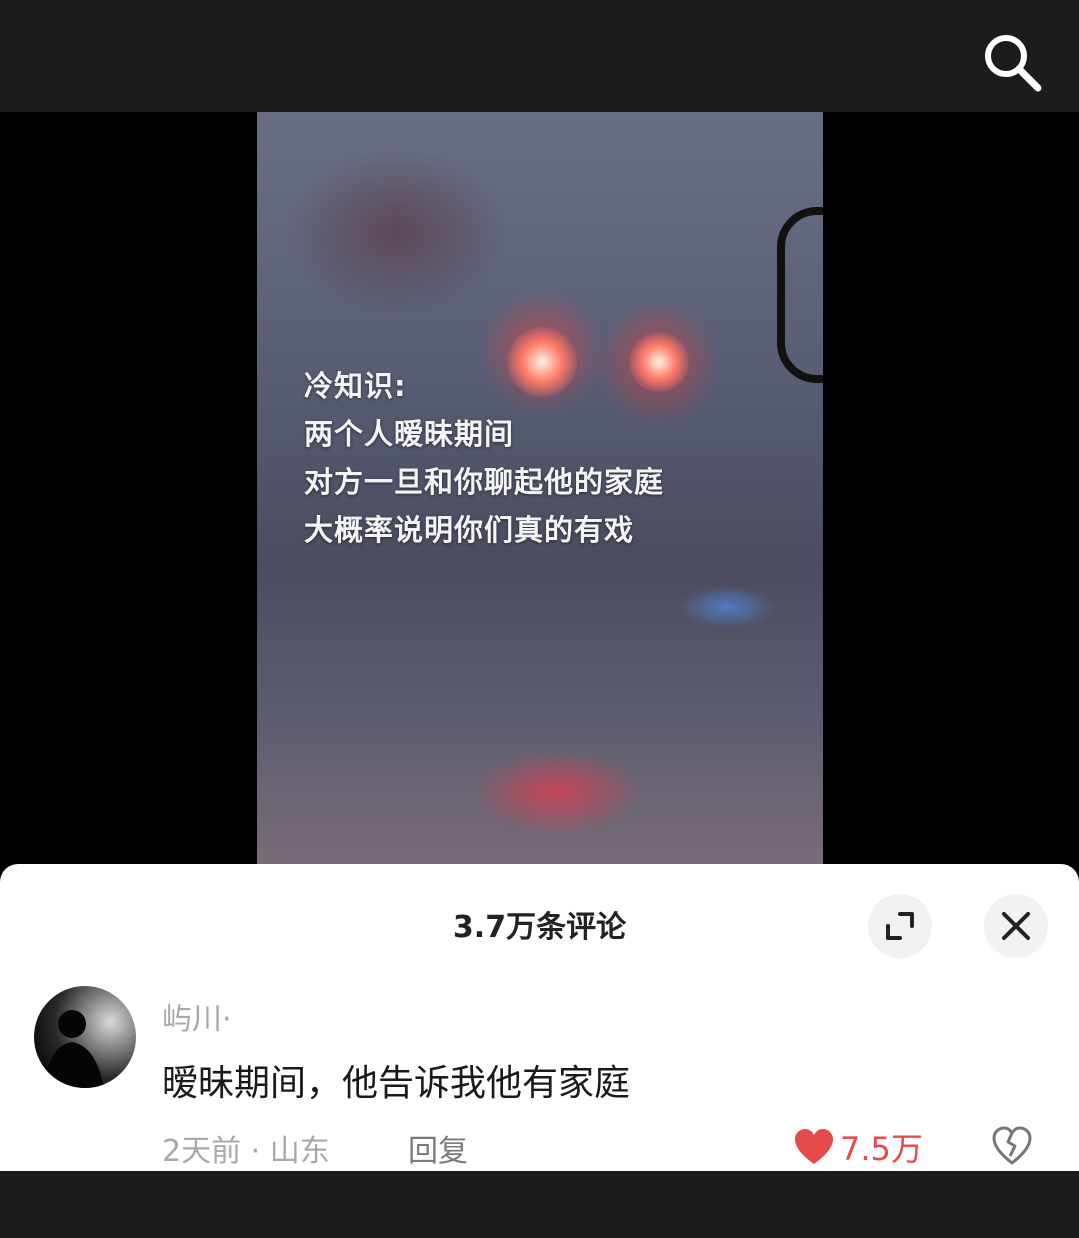  What do you see at coordinates (409, 434) in the screenshot?
I see `caption-line: 两个人暧昧期间` at bounding box center [409, 434].